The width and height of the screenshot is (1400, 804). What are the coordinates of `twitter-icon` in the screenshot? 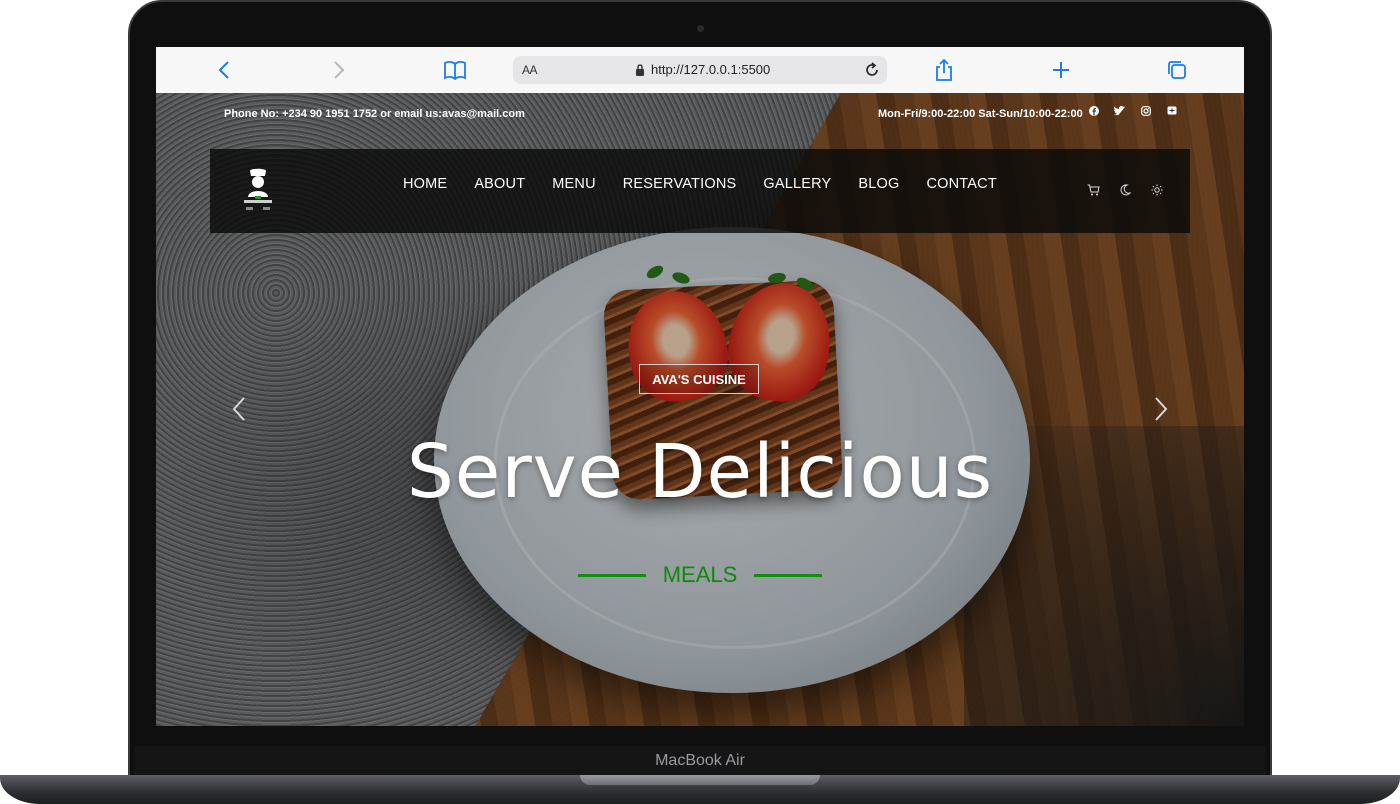 It's located at (1119, 110).